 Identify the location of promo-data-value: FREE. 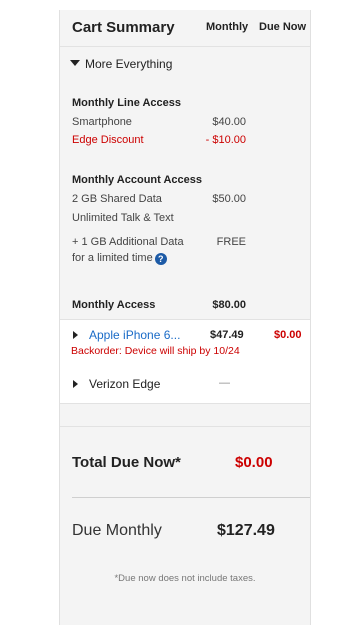
(231, 242).